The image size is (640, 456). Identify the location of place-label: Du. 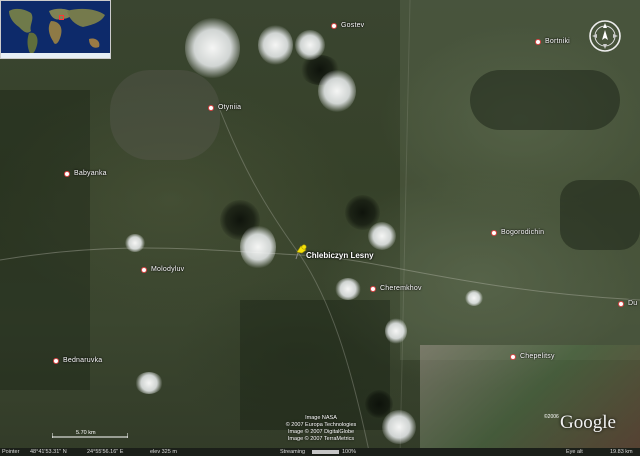
(633, 303).